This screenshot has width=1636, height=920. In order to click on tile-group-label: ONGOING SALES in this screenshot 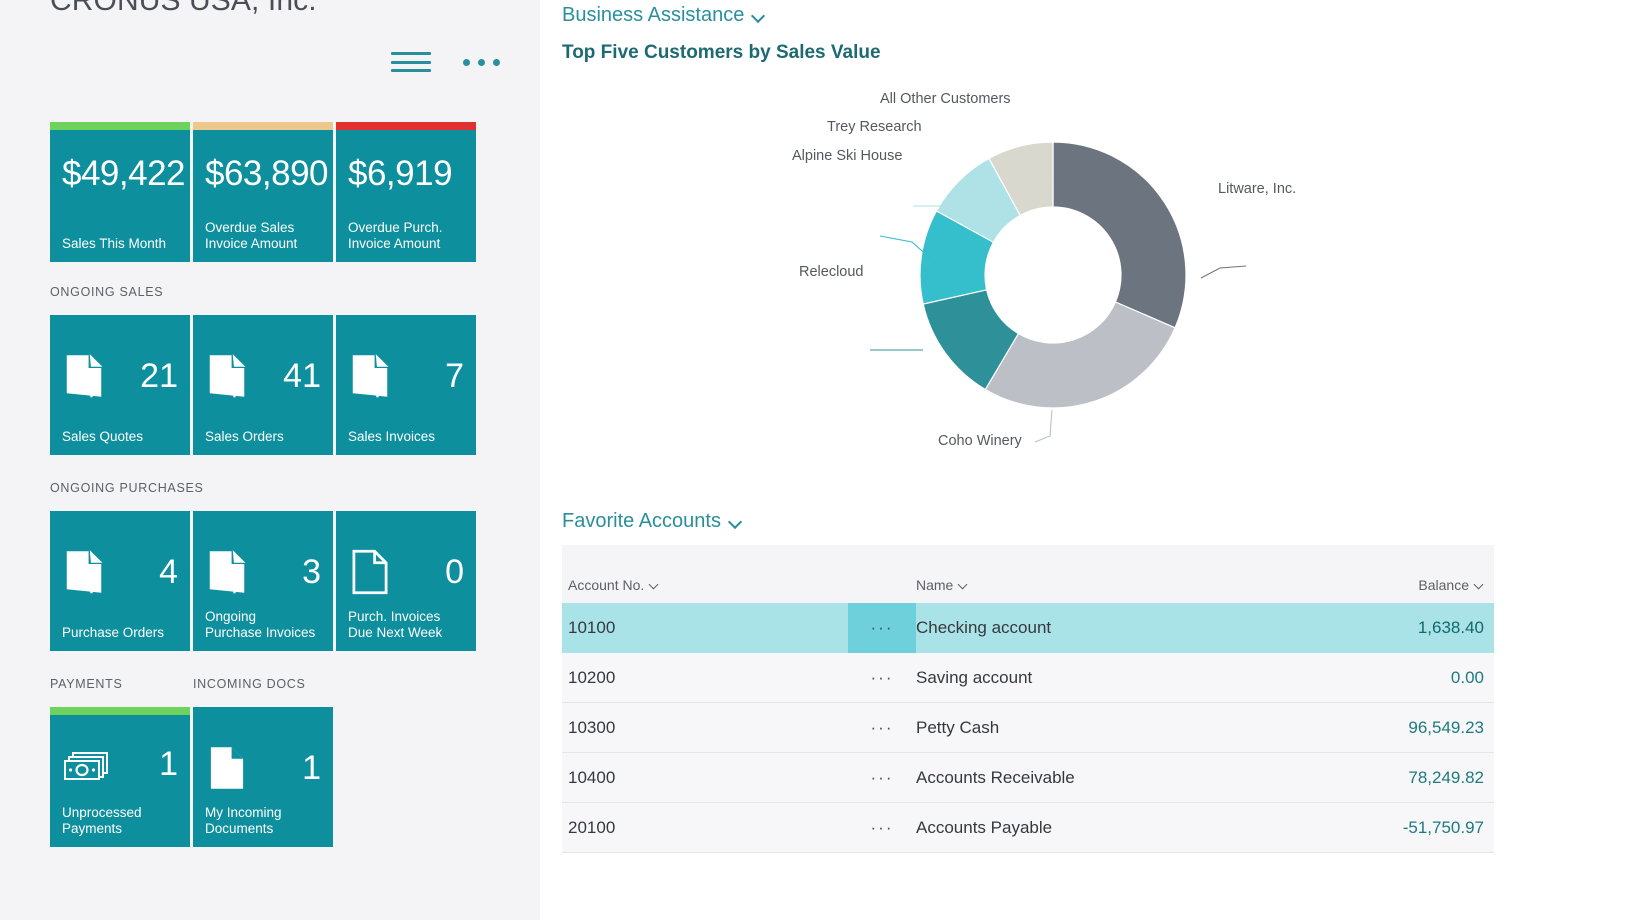, I will do `click(107, 292)`.